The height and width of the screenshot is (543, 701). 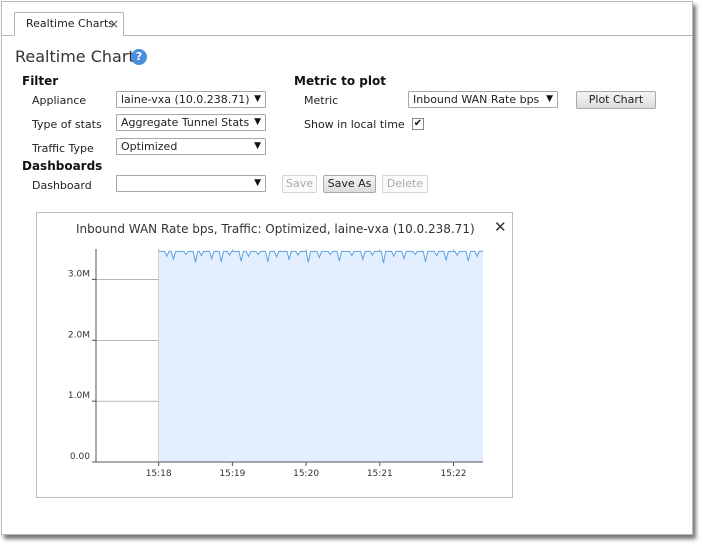 I want to click on save-as-button: Save As, so click(x=349, y=184).